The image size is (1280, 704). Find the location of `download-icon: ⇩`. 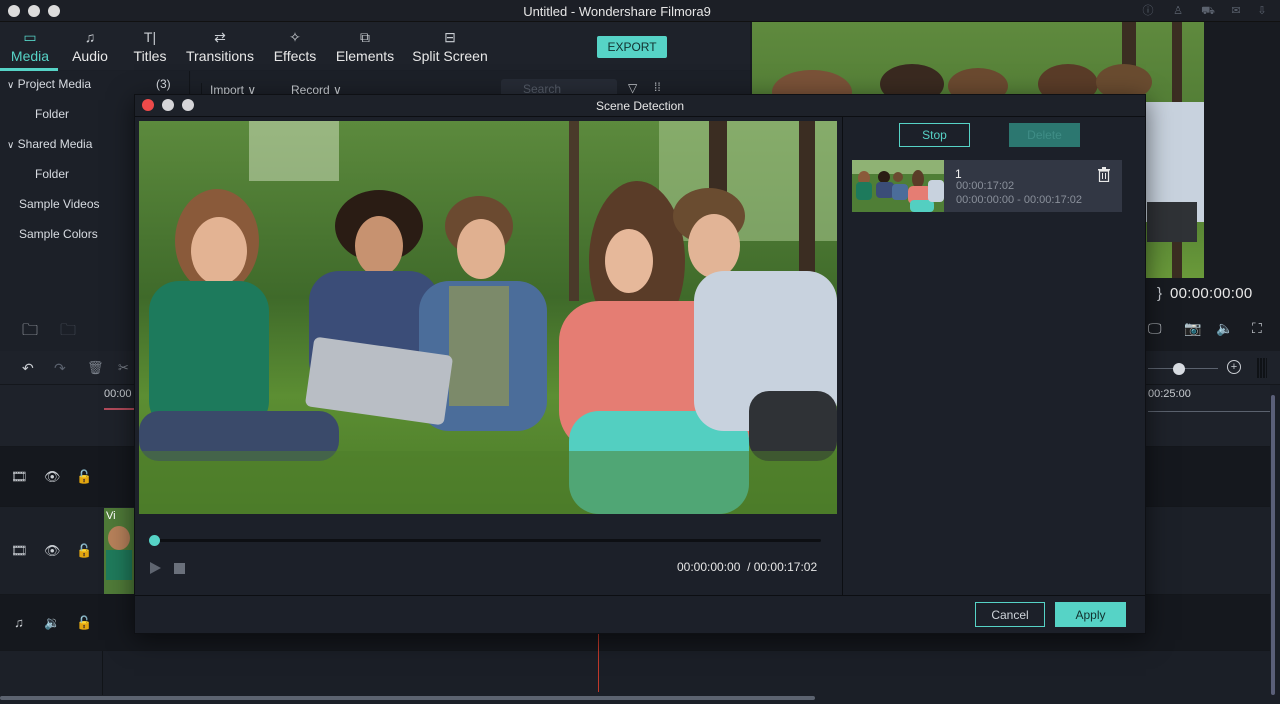

download-icon: ⇩ is located at coordinates (1262, 11).